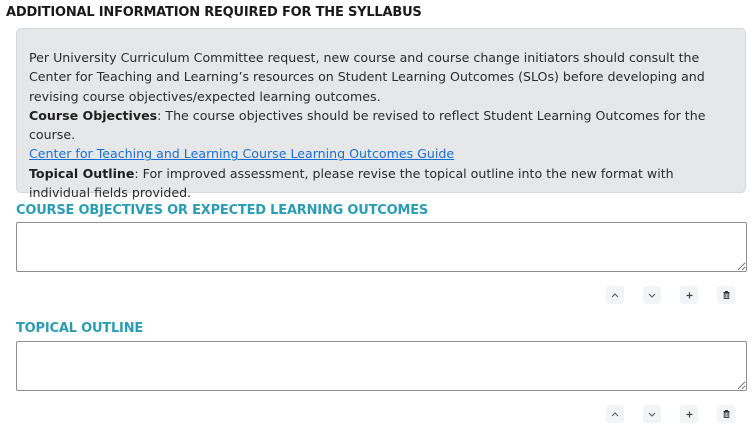 Image resolution: width=755 pixels, height=429 pixels. What do you see at coordinates (381, 366) in the screenshot?
I see `topical-outline-input` at bounding box center [381, 366].